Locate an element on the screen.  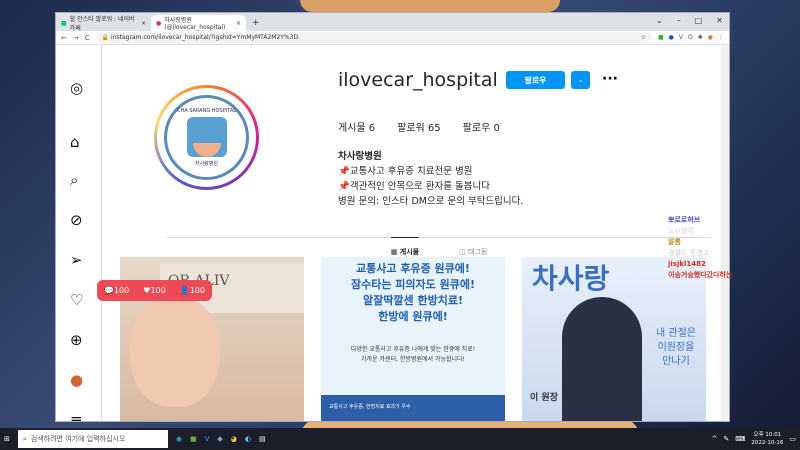
extension-icon: ■ is located at coordinates (661, 37).